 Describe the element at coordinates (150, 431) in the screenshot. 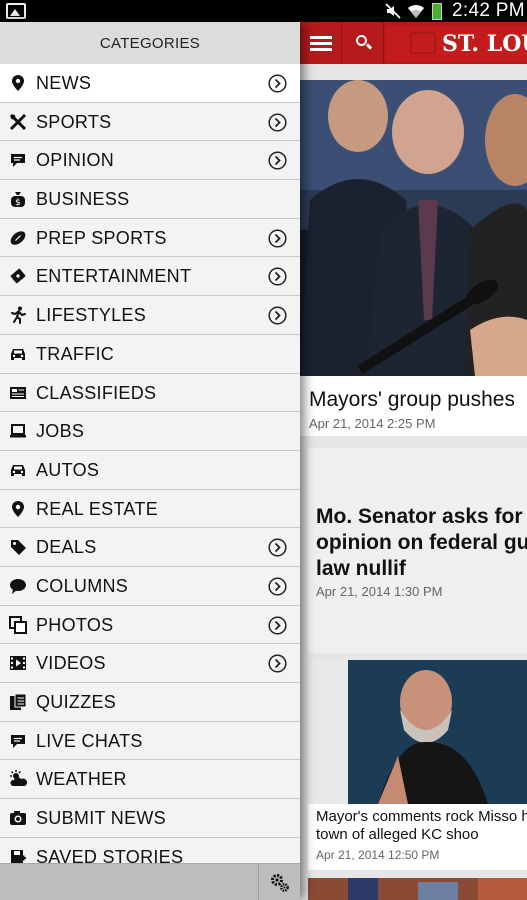

I see `category-item-jobs: JOBS` at that location.